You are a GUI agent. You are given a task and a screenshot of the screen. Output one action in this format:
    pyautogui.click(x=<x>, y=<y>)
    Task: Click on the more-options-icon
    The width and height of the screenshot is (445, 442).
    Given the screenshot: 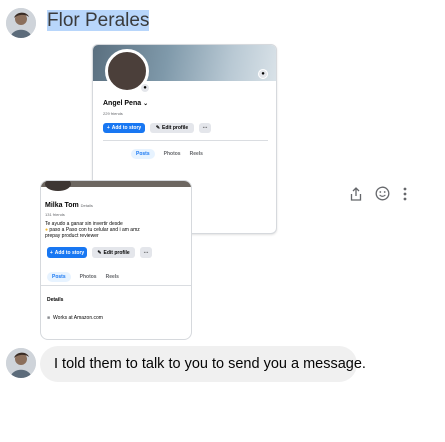 What is the action you would take?
    pyautogui.click(x=405, y=194)
    